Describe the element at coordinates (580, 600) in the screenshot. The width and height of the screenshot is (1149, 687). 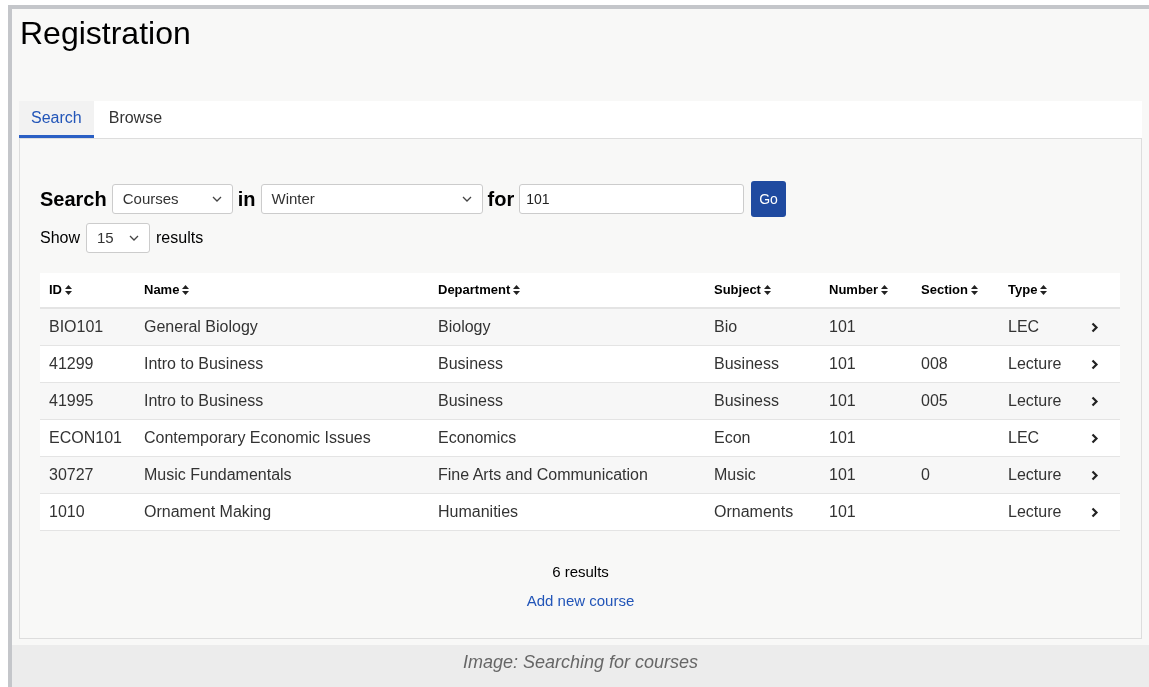
I see `add-course-link: Add new course` at that location.